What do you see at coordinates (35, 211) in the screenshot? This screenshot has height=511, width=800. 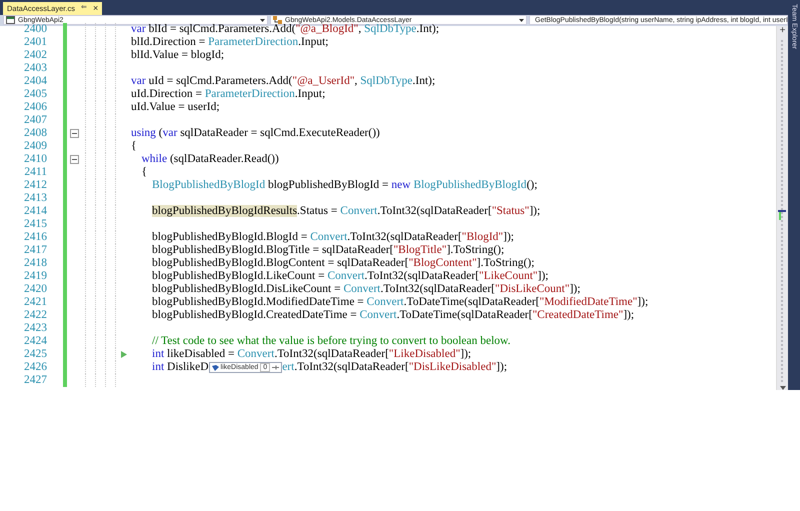 I see `line-number: 2414` at bounding box center [35, 211].